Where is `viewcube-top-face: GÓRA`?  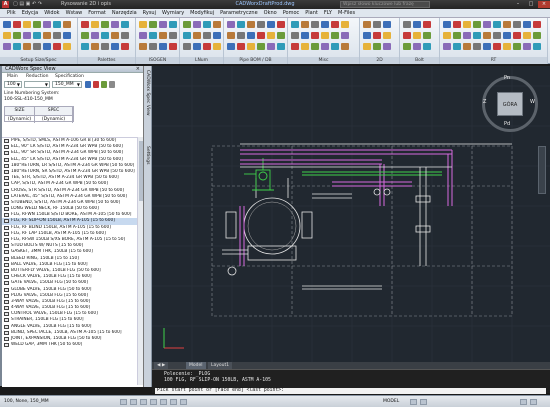
viewcube-top-face: GÓRA is located at coordinates (510, 104).